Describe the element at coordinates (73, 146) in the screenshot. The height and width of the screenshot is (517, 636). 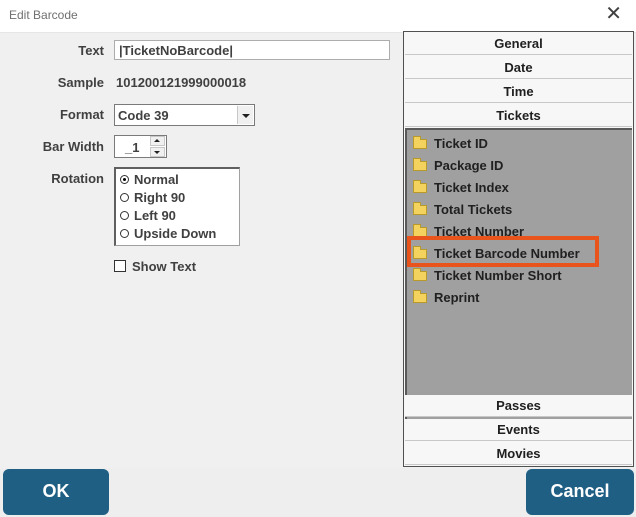
I see `bar-width-label: Bar Width` at that location.